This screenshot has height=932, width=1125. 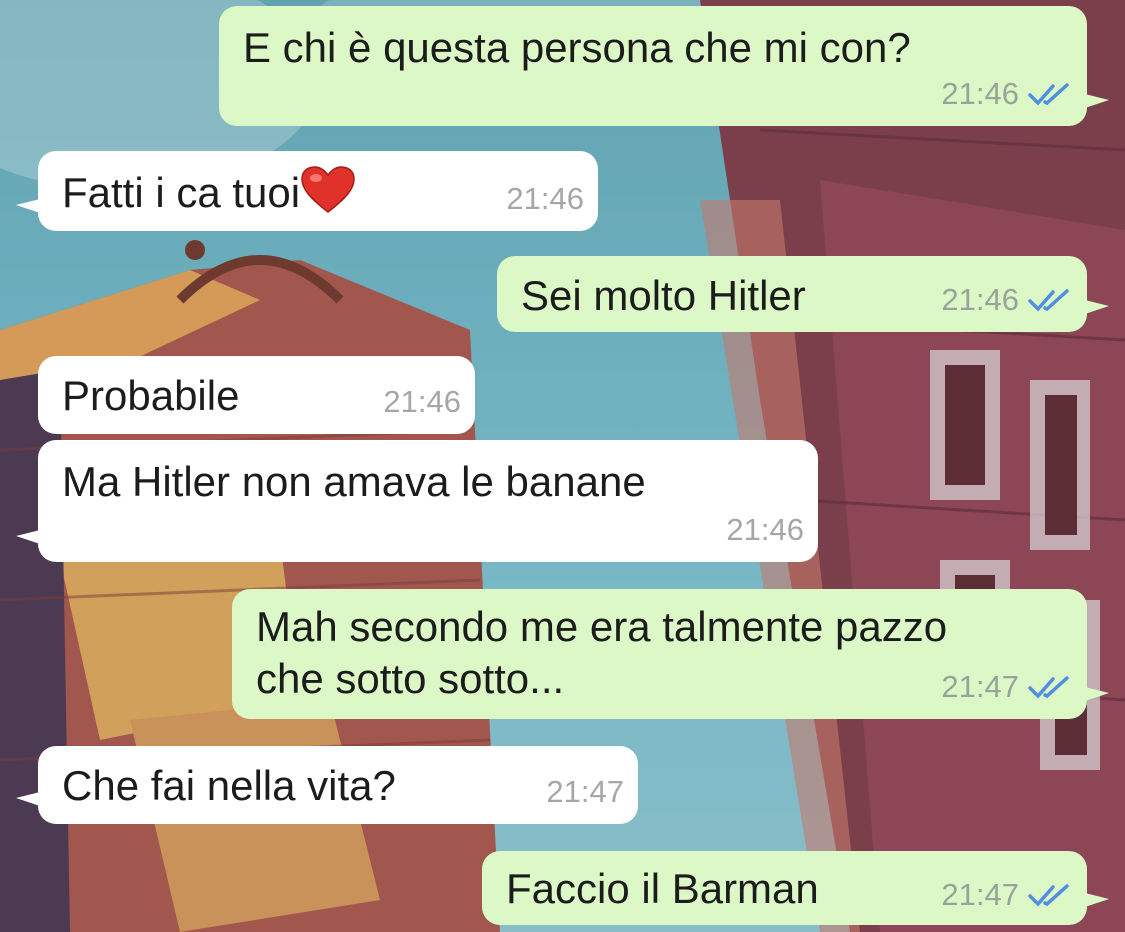 I want to click on message-incoming: Che fai nella vita? 21:47, so click(x=327, y=785).